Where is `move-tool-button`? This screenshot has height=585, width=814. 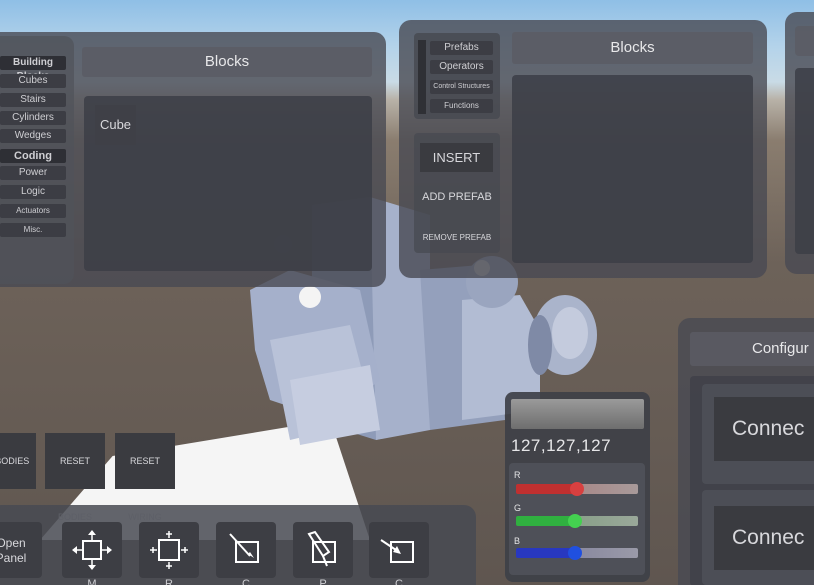 move-tool-button is located at coordinates (92, 550).